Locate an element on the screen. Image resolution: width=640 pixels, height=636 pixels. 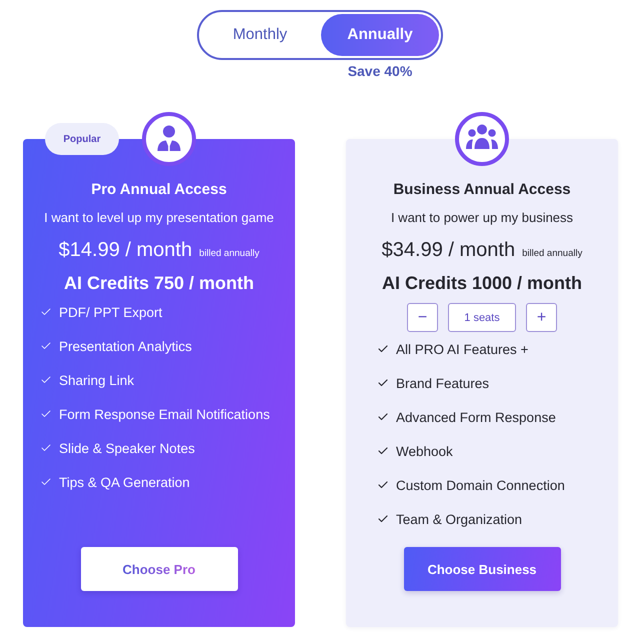
feature-text: Presentation Analytics is located at coordinates (125, 346).